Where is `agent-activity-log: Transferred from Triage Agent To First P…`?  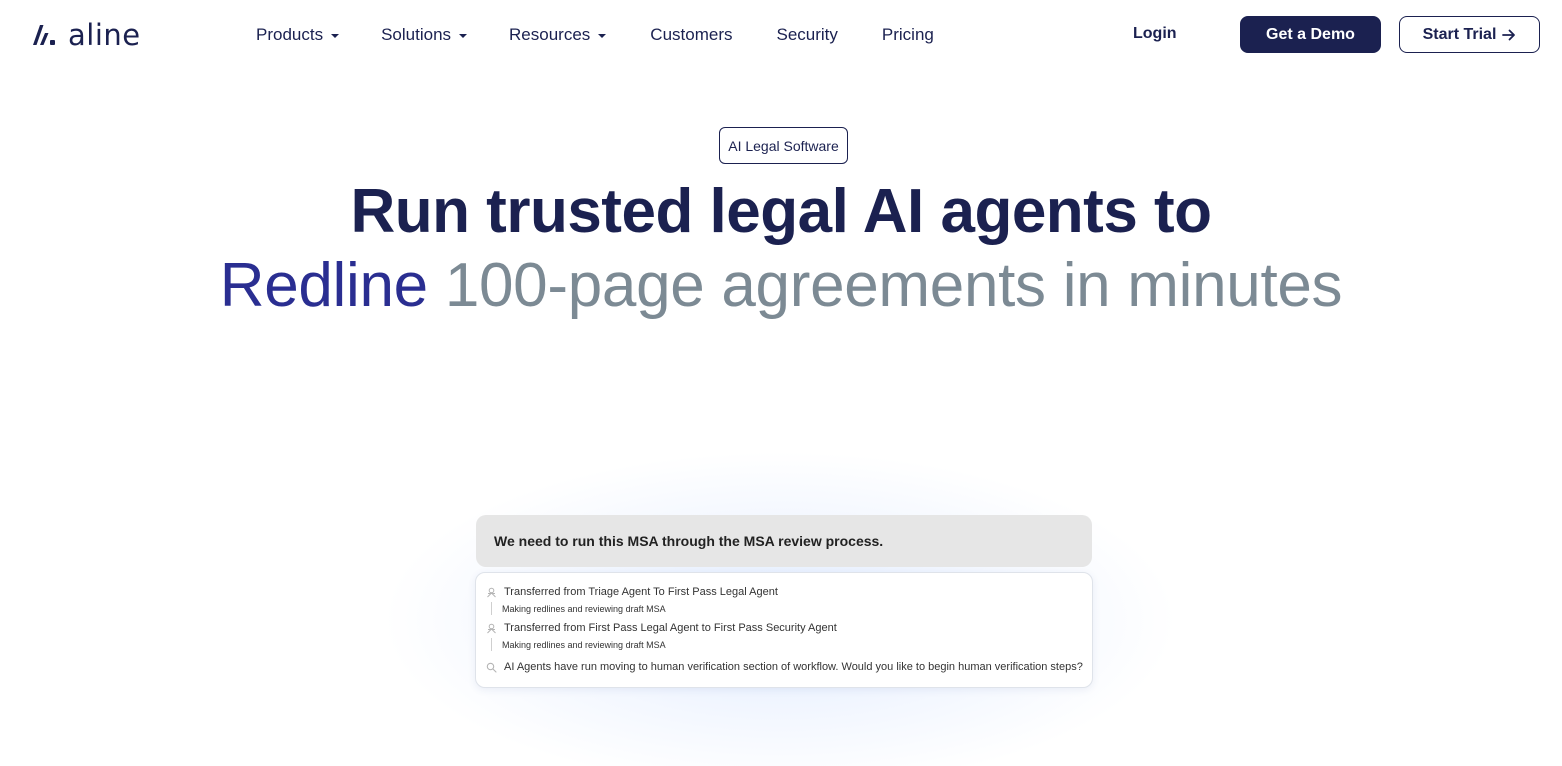
agent-activity-log: Transferred from Triage Agent To First P… is located at coordinates (784, 630).